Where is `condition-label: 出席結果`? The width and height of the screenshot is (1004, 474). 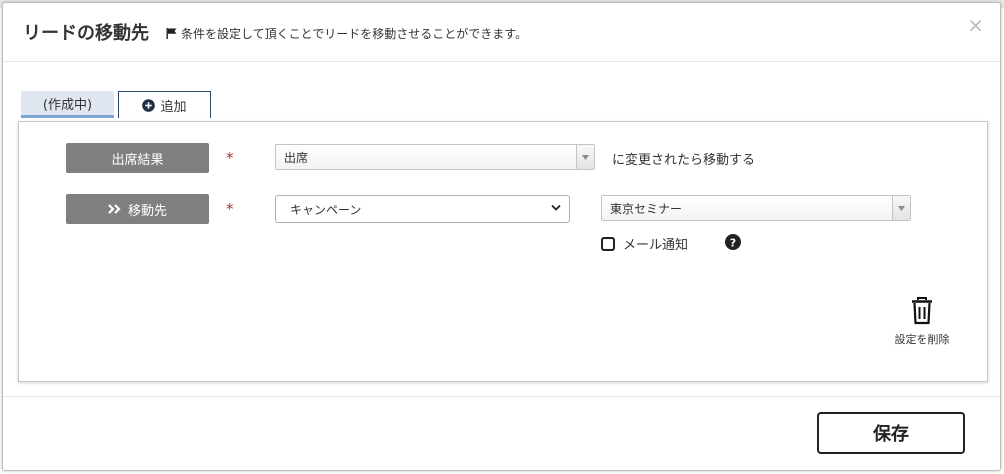
condition-label: 出席結果 is located at coordinates (137, 158).